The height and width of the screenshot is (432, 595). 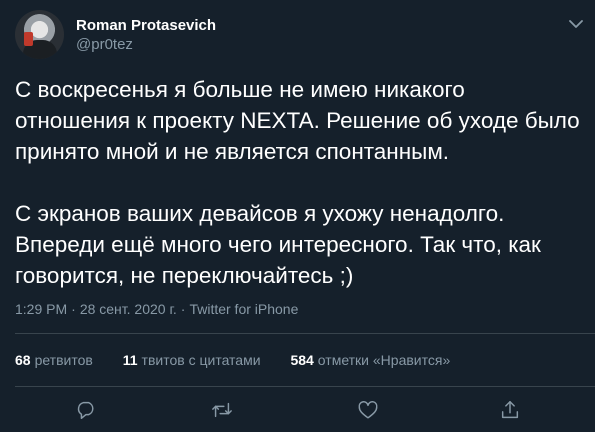 I want to click on retweets-label: ретвитов, so click(x=63, y=360).